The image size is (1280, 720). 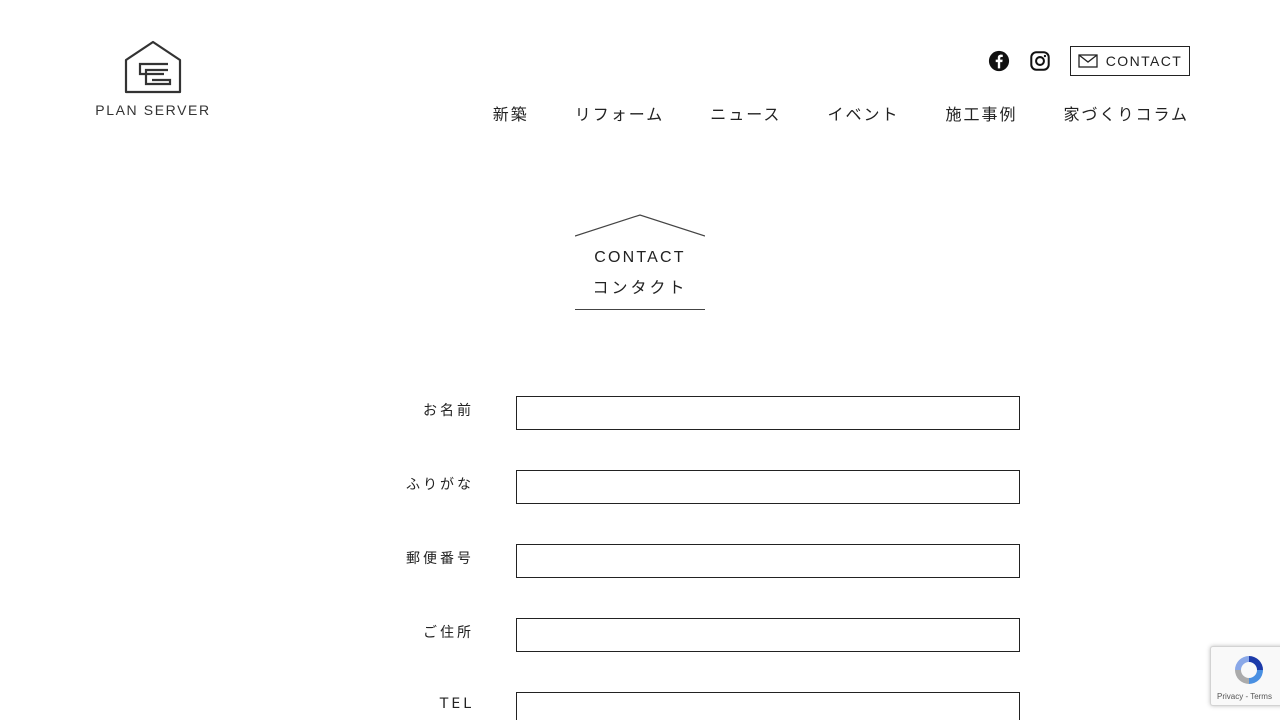 I want to click on contact-button-label: CONTACT, so click(x=1144, y=61).